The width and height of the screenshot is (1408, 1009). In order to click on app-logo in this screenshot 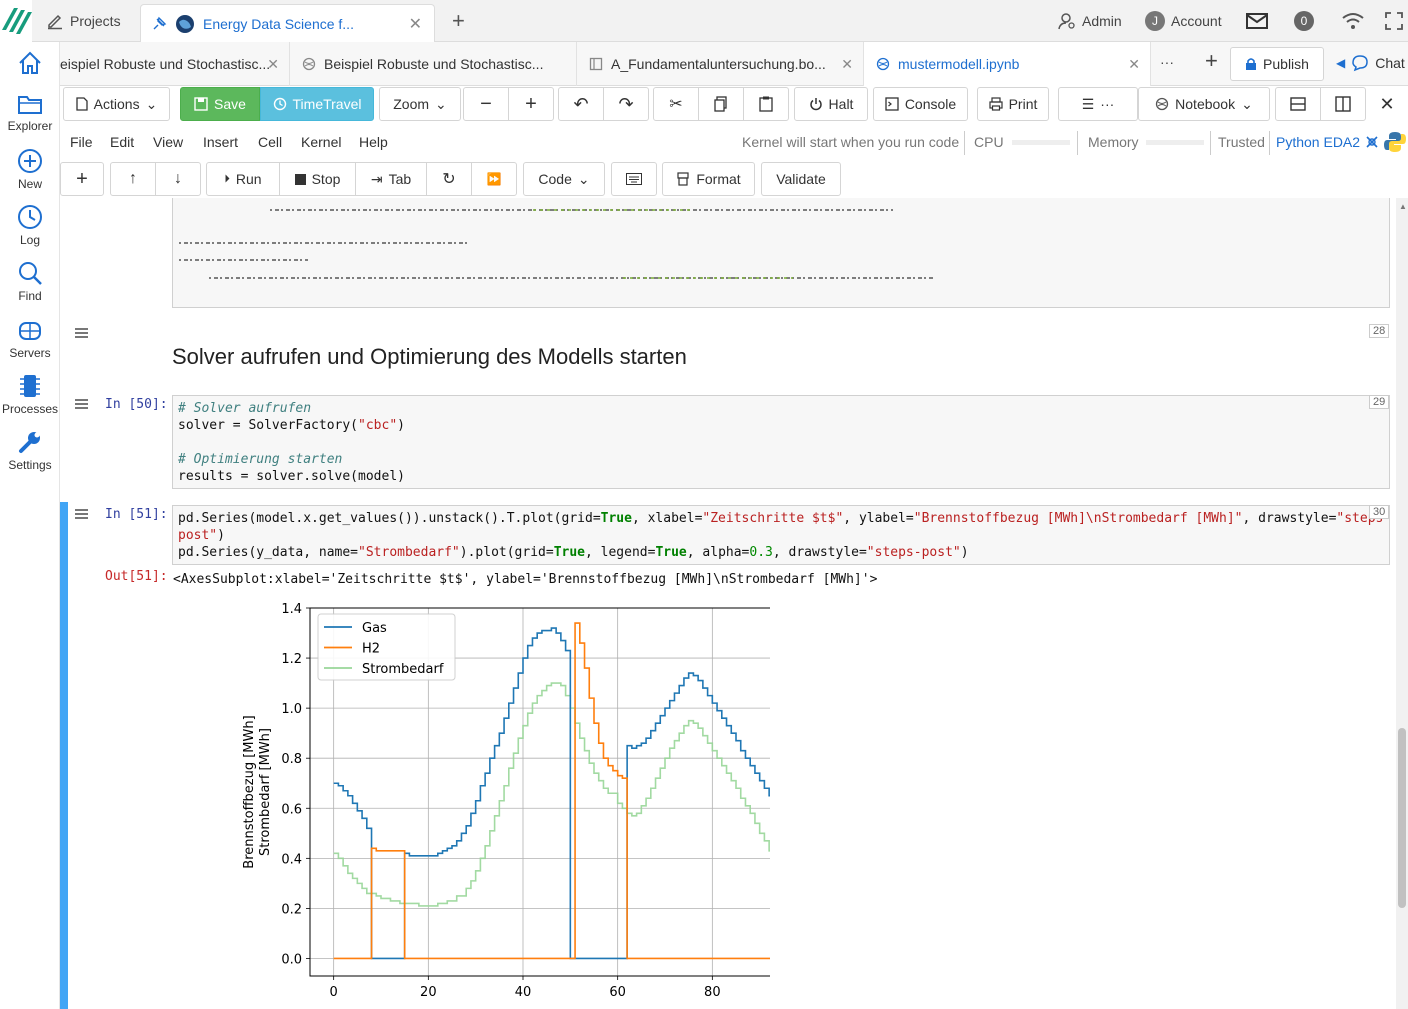, I will do `click(16, 21)`.